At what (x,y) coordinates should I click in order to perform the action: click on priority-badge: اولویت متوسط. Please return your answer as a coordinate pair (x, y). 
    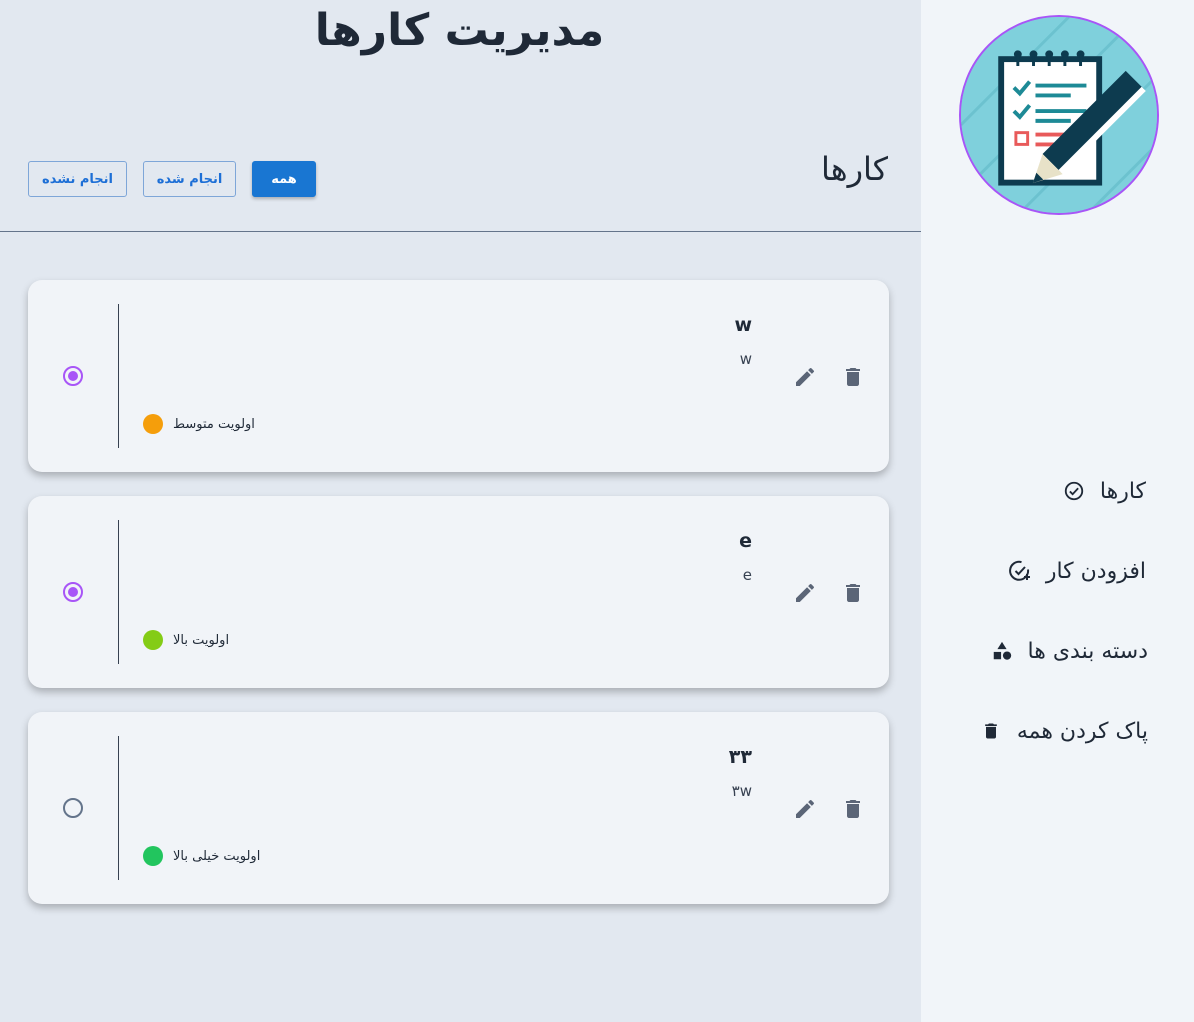
    Looking at the image, I should click on (199, 424).